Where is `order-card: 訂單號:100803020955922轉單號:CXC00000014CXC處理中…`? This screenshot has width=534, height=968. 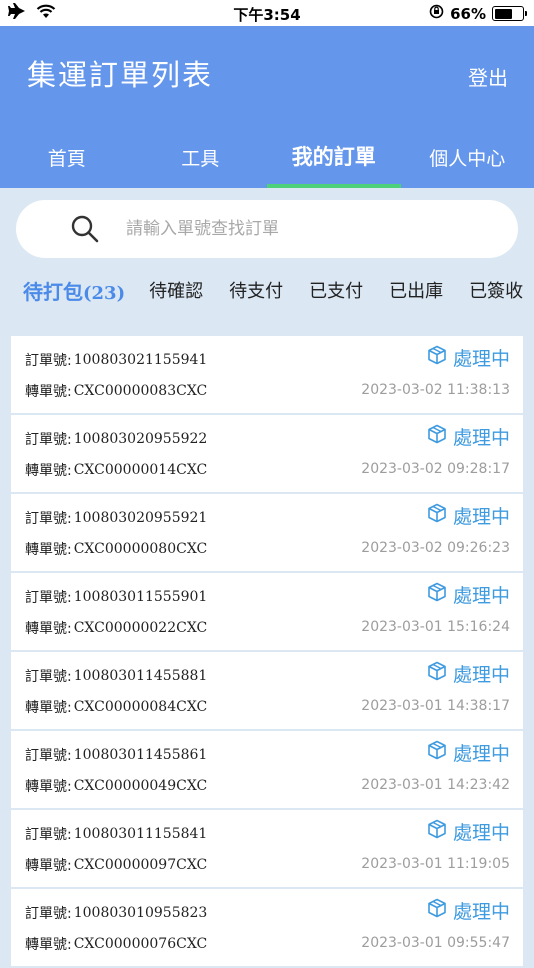
order-card: 訂單號:100803020955922轉單號:CXC00000014CXC處理中… is located at coordinates (267, 453).